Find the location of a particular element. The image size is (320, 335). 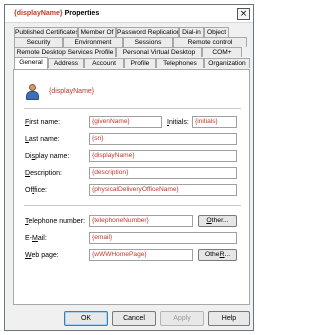

tab-dial-in: Dial-in is located at coordinates (191, 32).